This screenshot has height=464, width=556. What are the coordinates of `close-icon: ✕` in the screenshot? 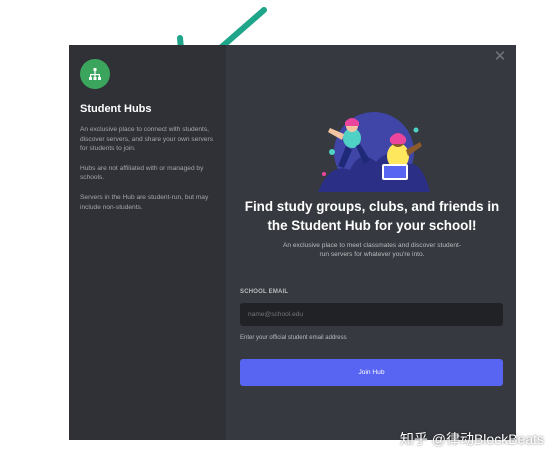 It's located at (500, 57).